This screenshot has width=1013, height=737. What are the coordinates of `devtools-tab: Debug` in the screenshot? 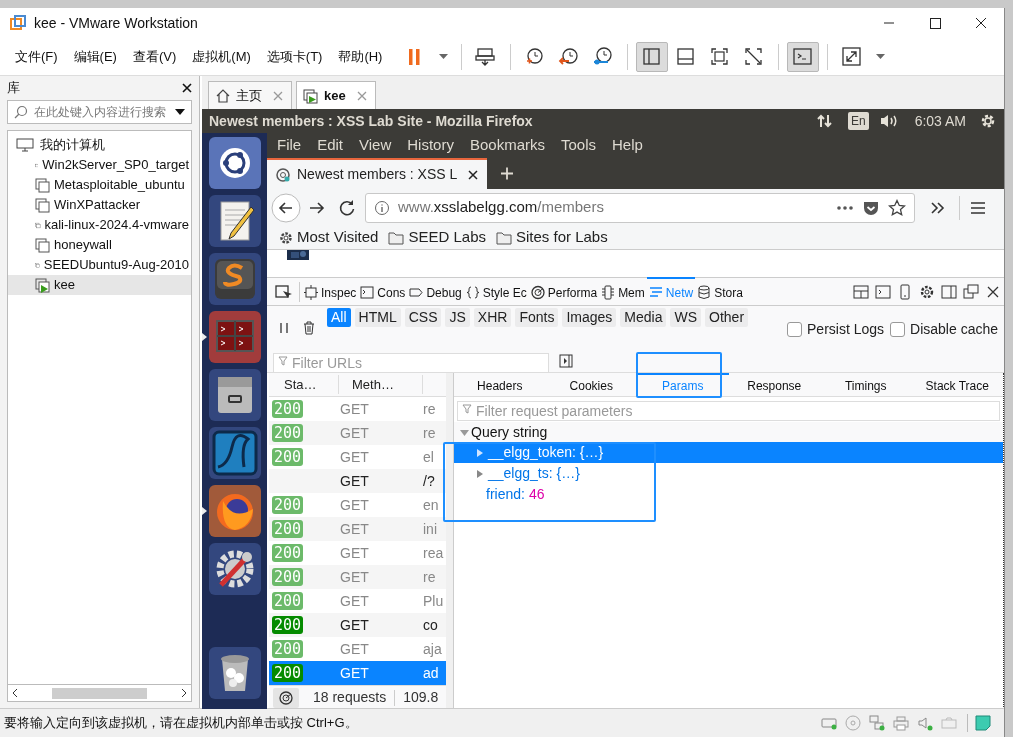 It's located at (435, 291).